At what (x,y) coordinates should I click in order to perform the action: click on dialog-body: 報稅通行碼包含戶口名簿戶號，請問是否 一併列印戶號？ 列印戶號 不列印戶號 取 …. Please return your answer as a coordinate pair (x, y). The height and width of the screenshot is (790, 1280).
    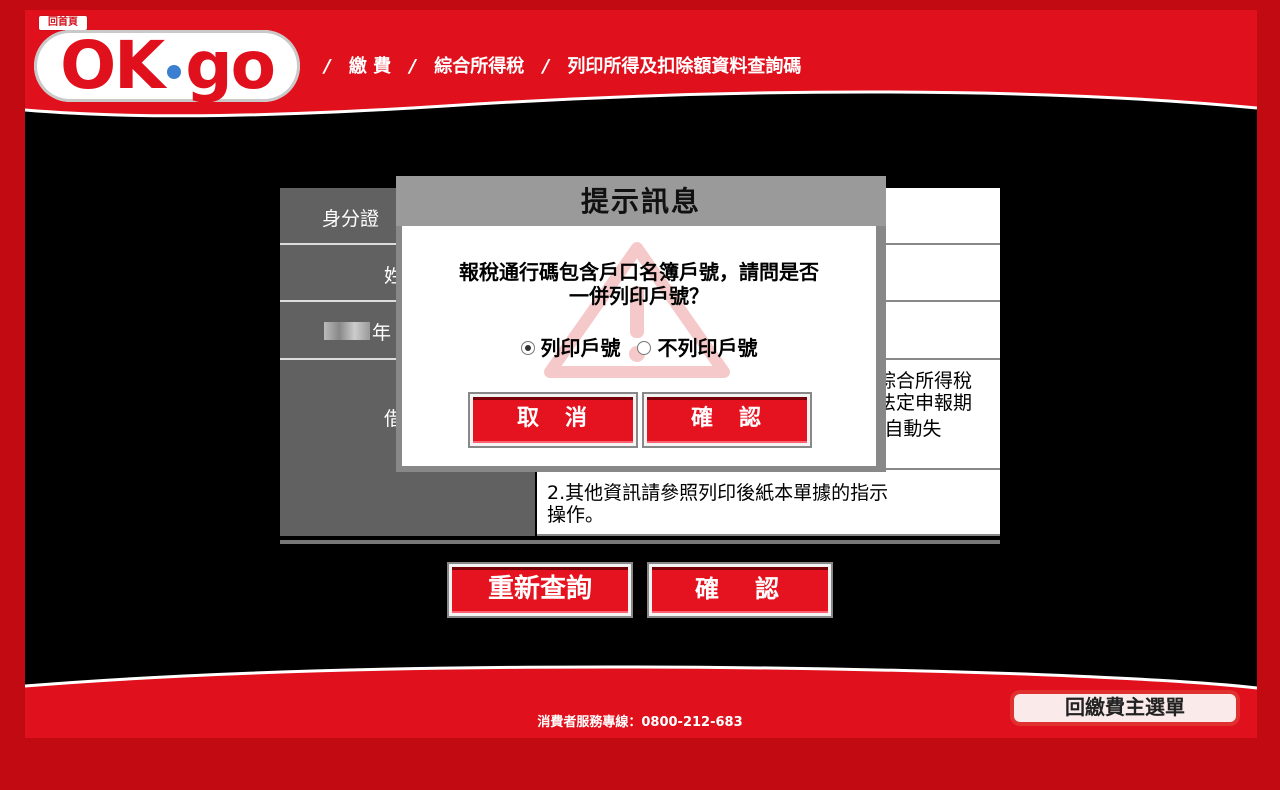
    Looking at the image, I should click on (639, 346).